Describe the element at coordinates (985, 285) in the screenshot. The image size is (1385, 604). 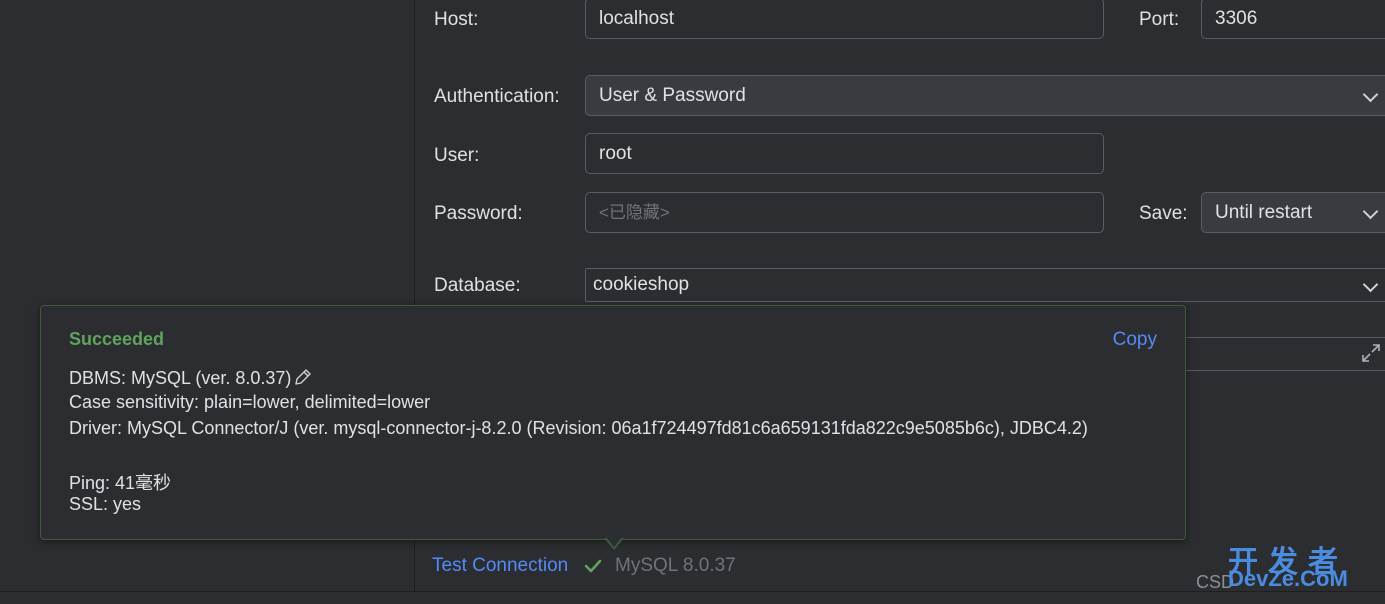
I see `database-input: cookieshop` at that location.